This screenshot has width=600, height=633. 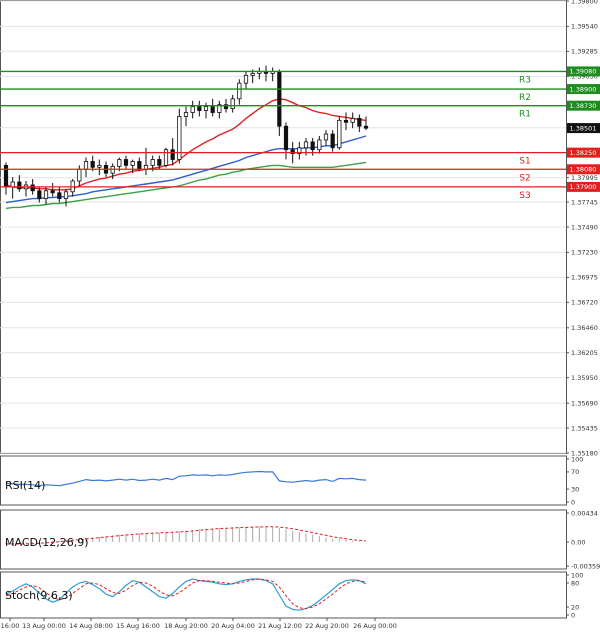 I want to click on price-tick-label: 1.35950, so click(x=584, y=378).